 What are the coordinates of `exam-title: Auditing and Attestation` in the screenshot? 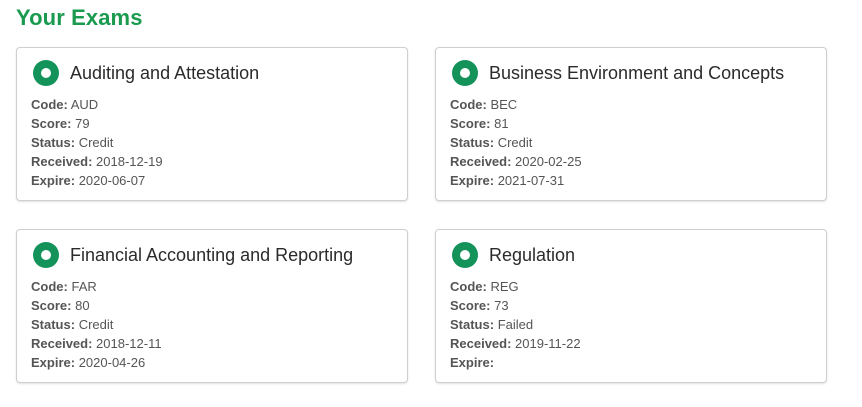 It's located at (165, 72).